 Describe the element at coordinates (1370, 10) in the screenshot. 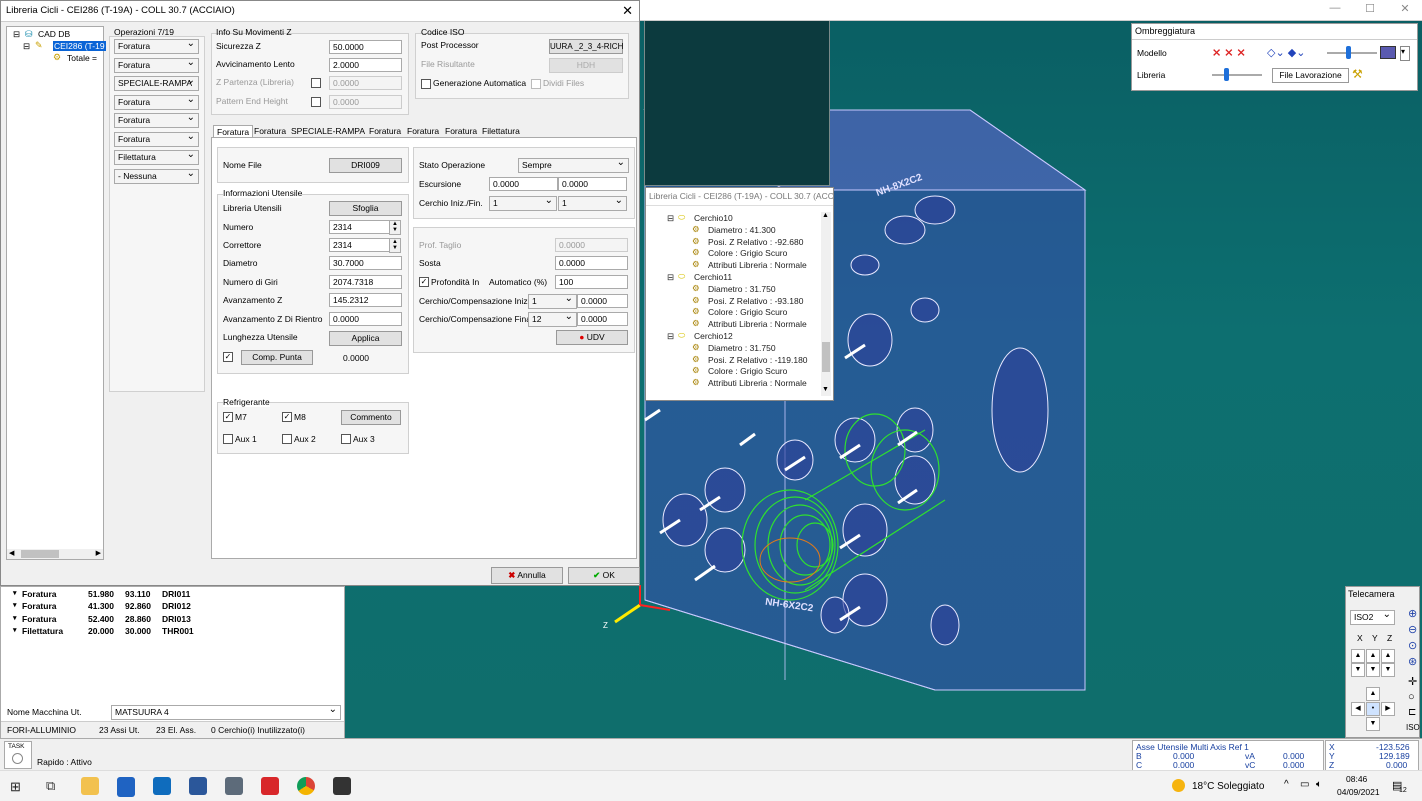

I see `maximize-icon: ☐` at that location.